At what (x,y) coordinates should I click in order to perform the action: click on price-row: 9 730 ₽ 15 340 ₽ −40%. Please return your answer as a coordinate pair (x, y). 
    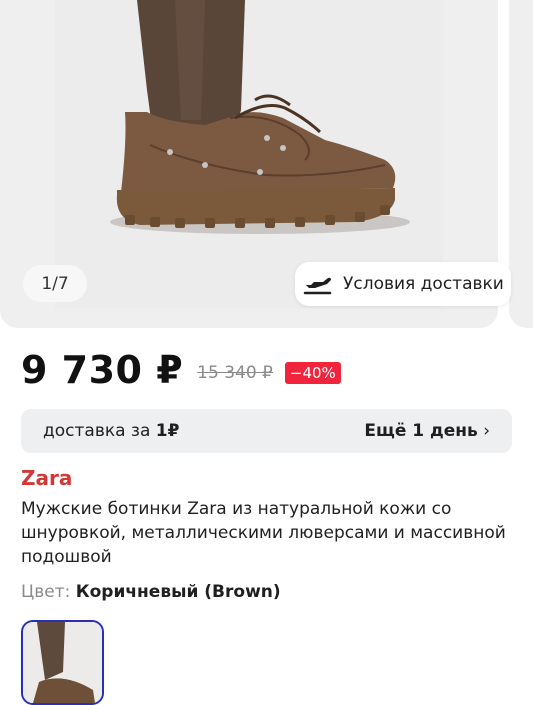
    Looking at the image, I should click on (181, 370).